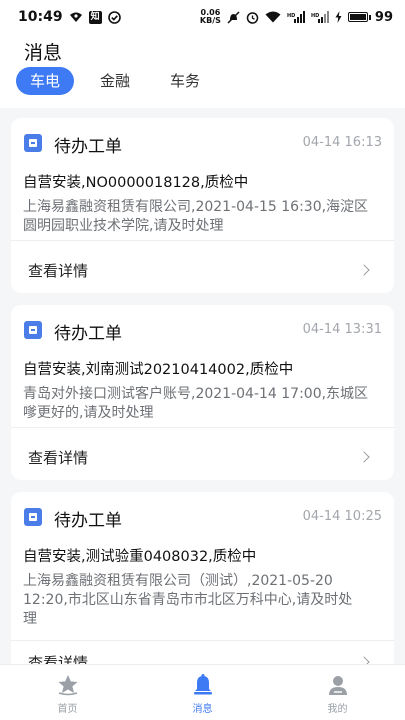  Describe the element at coordinates (123, 226) in the screenshot. I see `card-description-line: 圆明园职业技术学院,请及时处理` at that location.